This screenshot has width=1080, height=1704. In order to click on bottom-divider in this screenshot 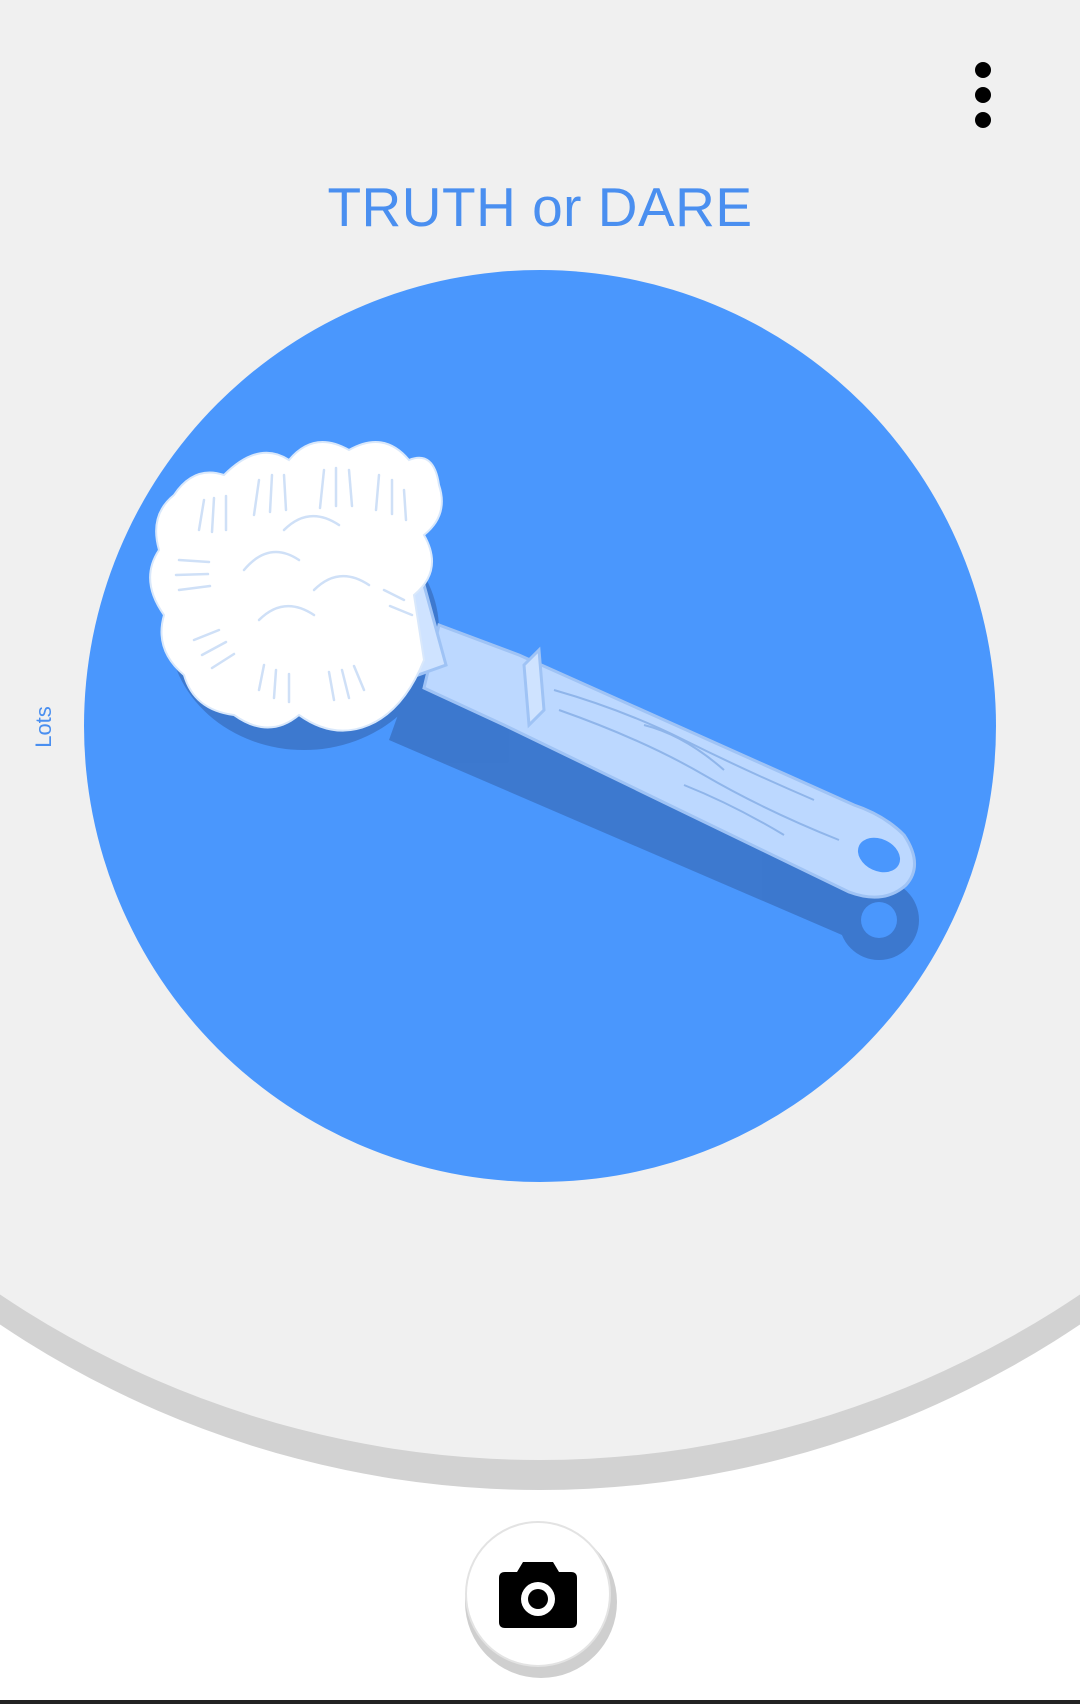, I will do `click(540, 1702)`.